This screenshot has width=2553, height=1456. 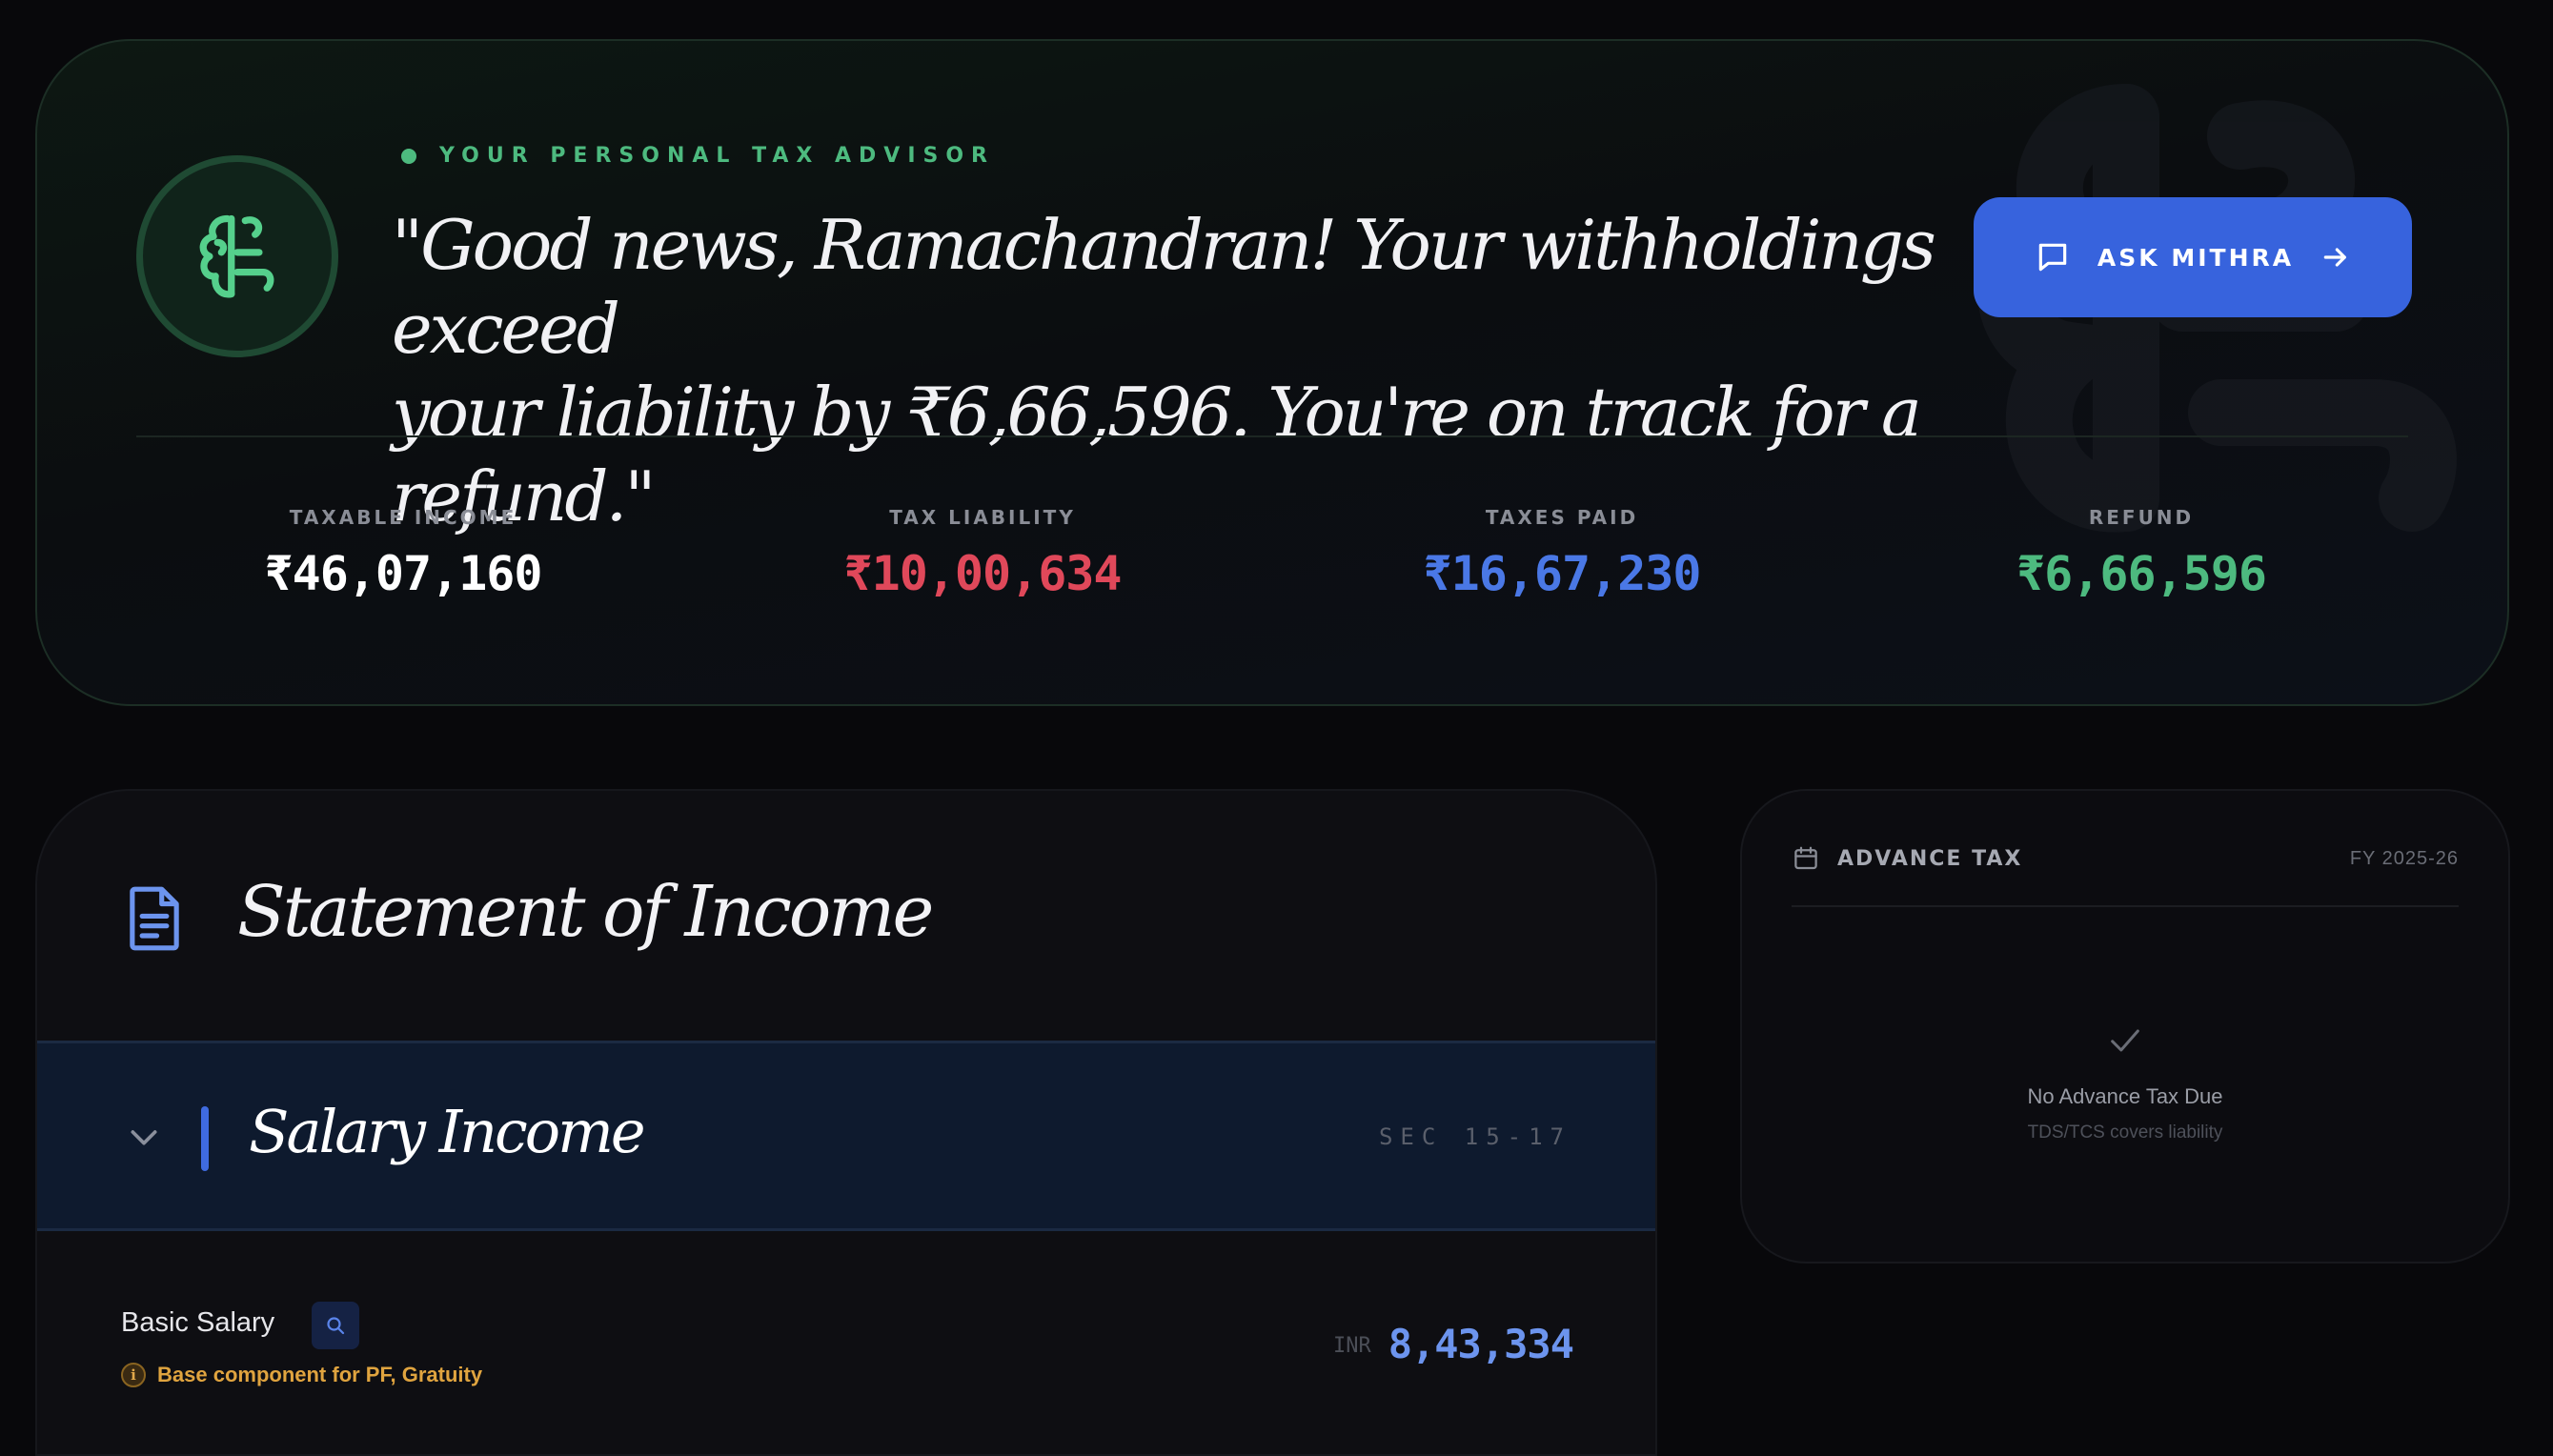 What do you see at coordinates (447, 1131) in the screenshot?
I see `section-title: Salary Income` at bounding box center [447, 1131].